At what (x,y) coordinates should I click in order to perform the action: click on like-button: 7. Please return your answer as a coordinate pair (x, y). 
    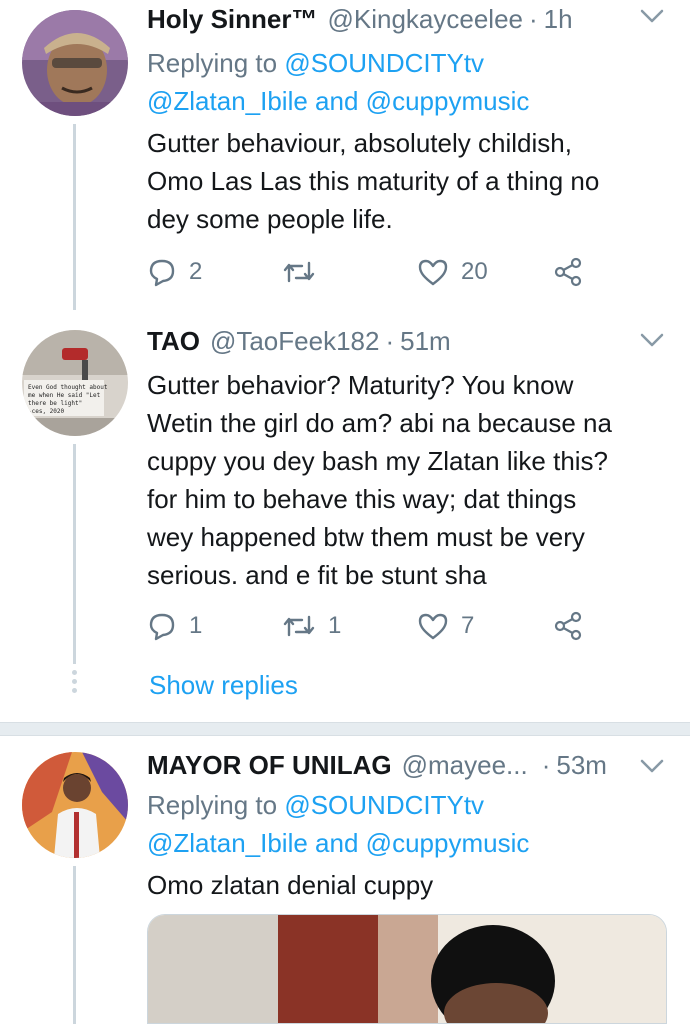
    Looking at the image, I should click on (445, 626).